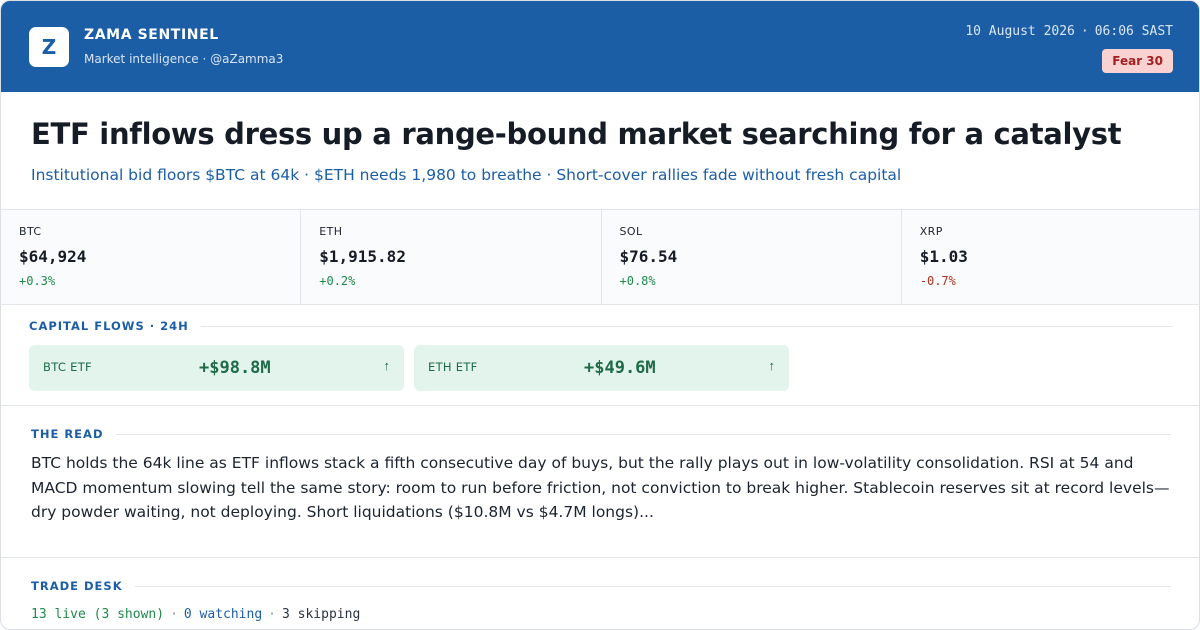 This screenshot has height=630, width=1200. I want to click on flow-card-btc-etf: BTC ETF +$98.8M ↑, so click(216, 368).